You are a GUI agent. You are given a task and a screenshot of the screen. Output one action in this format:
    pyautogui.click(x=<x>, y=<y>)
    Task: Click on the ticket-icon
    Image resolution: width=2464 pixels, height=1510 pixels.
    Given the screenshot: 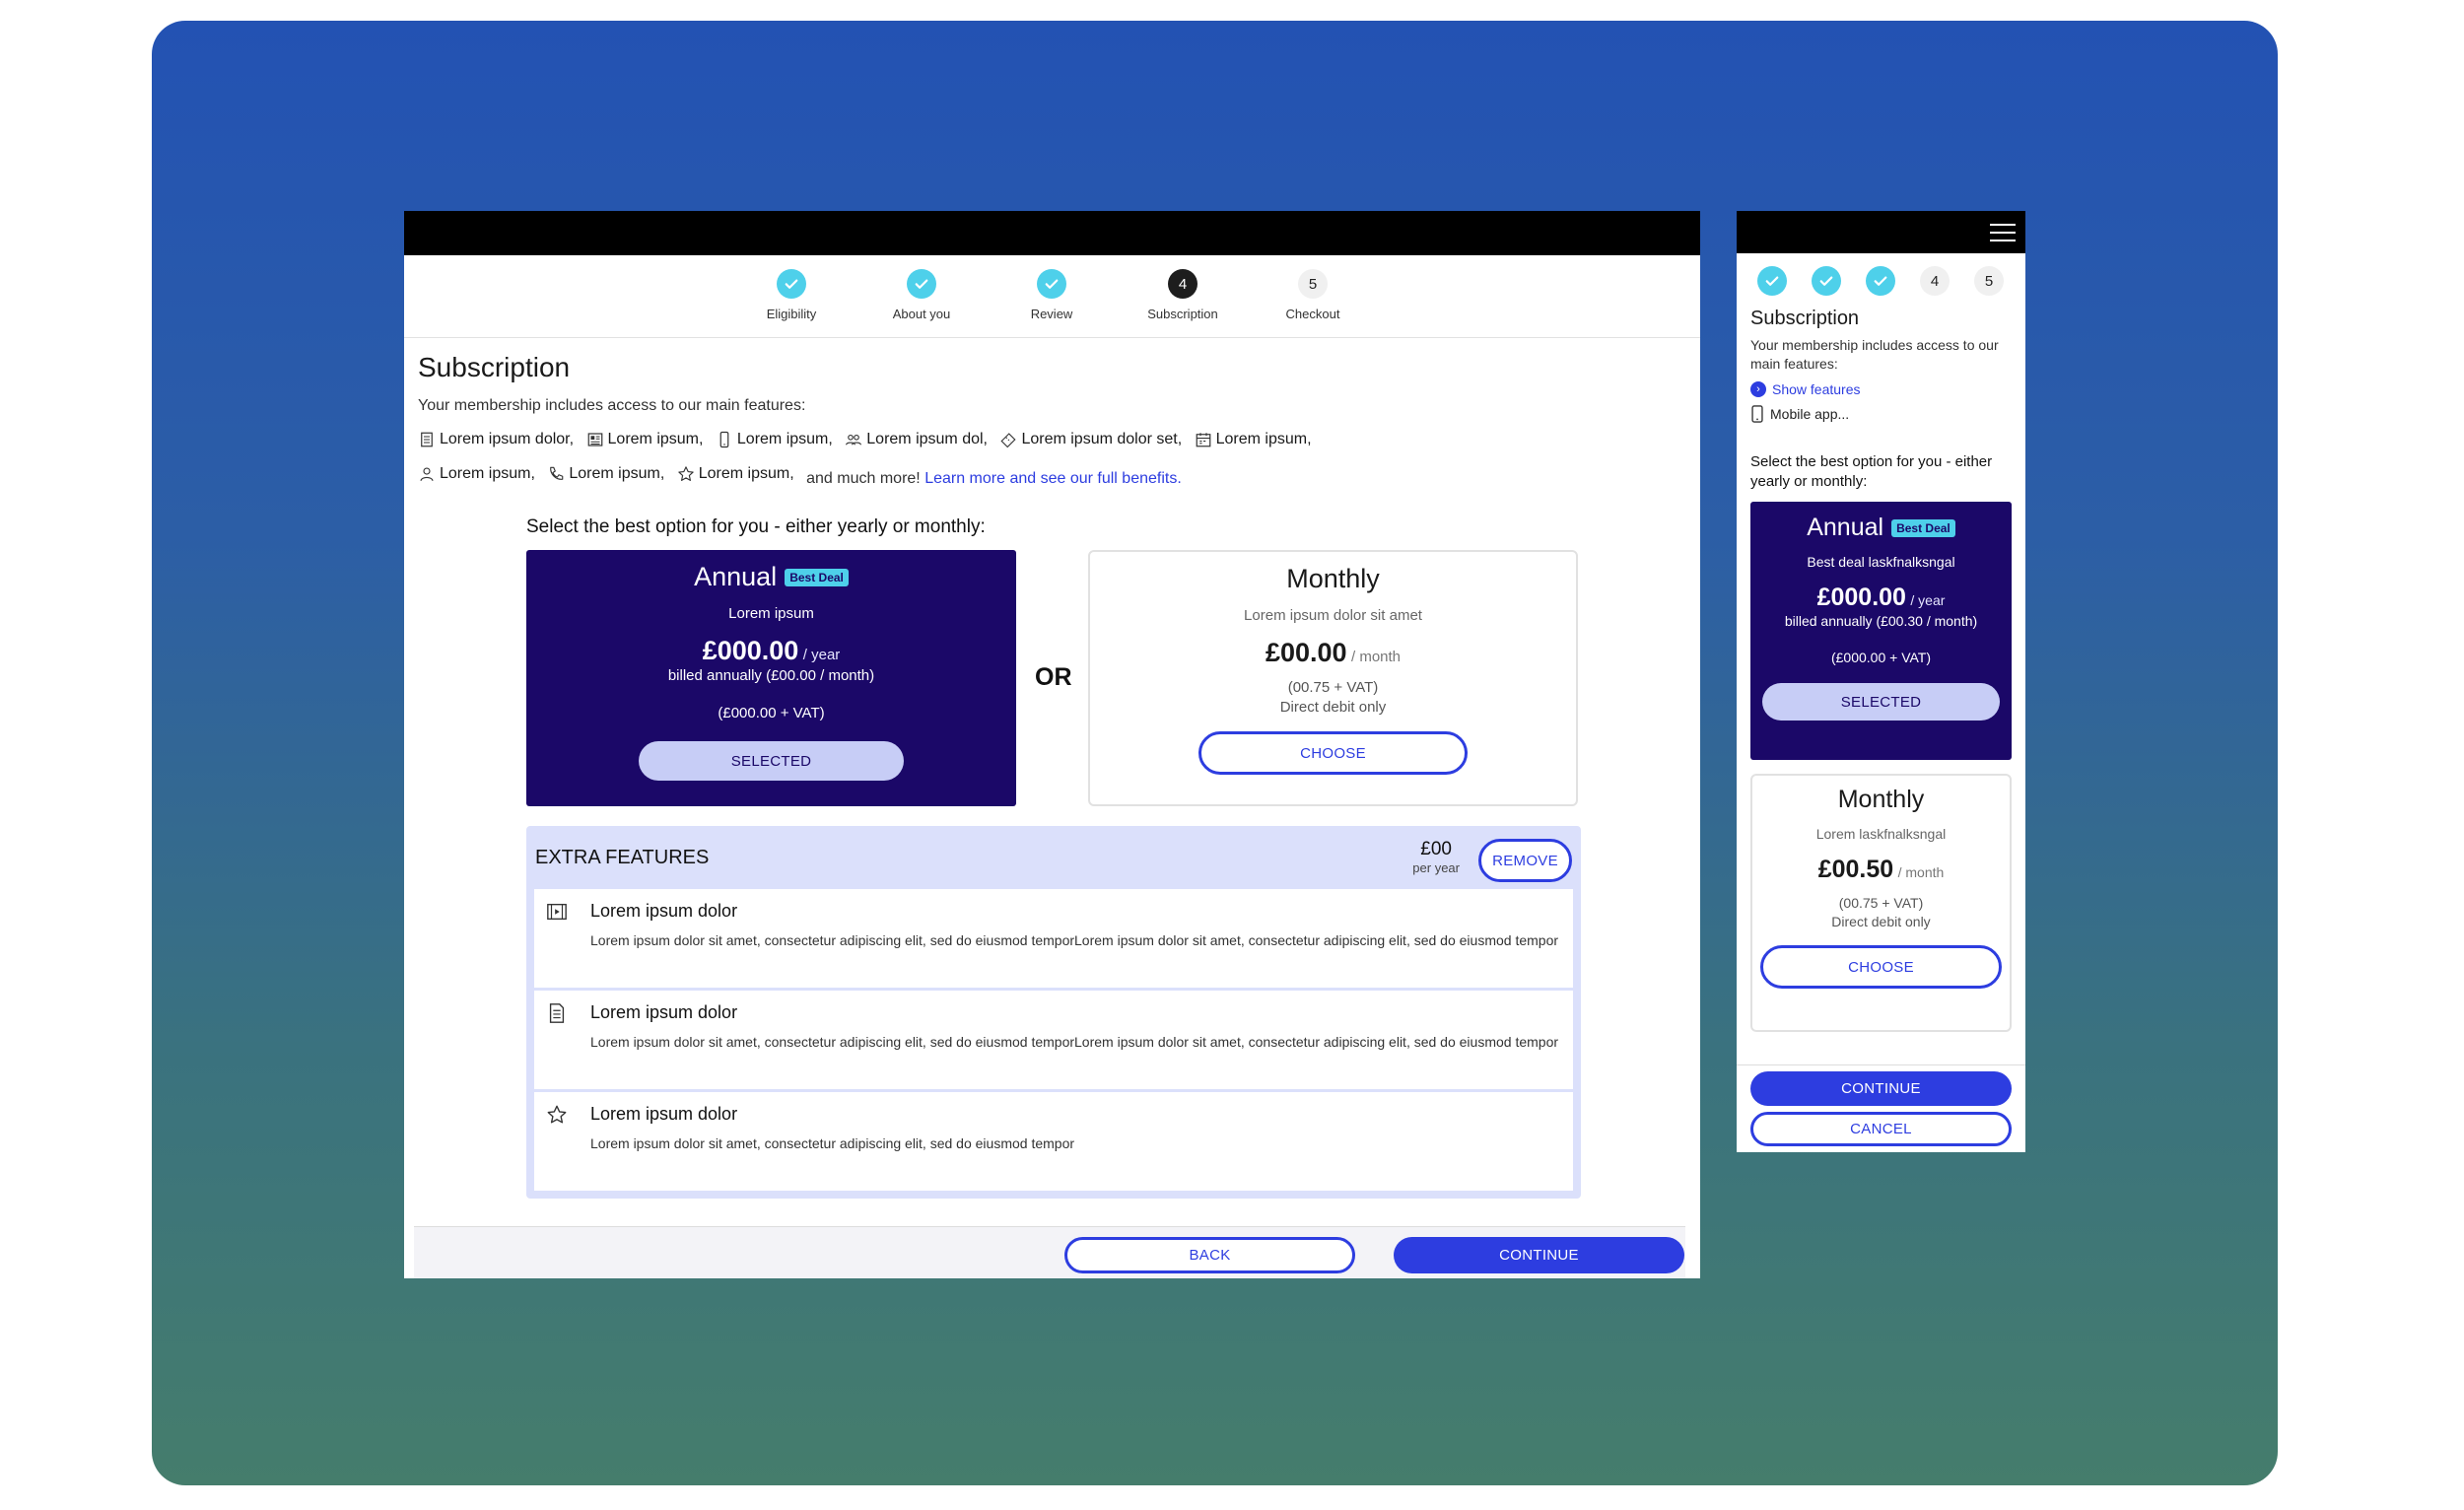 What is the action you would take?
    pyautogui.click(x=1008, y=440)
    